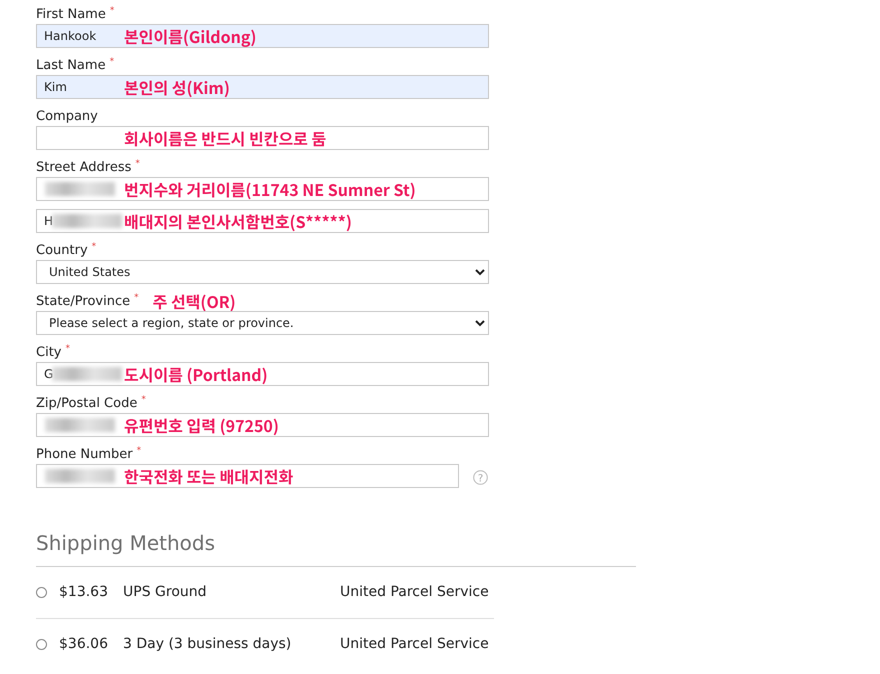 The image size is (880, 674). What do you see at coordinates (165, 592) in the screenshot?
I see `shipping-method-name: UPS Ground` at bounding box center [165, 592].